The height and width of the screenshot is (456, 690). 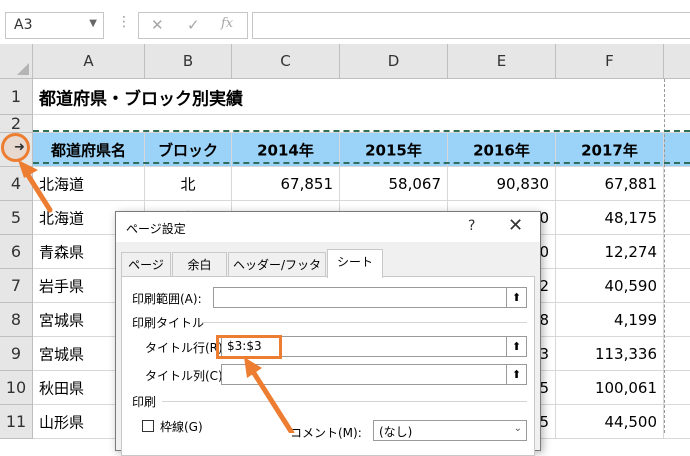 I want to click on table-cell: 40,590, so click(x=610, y=286).